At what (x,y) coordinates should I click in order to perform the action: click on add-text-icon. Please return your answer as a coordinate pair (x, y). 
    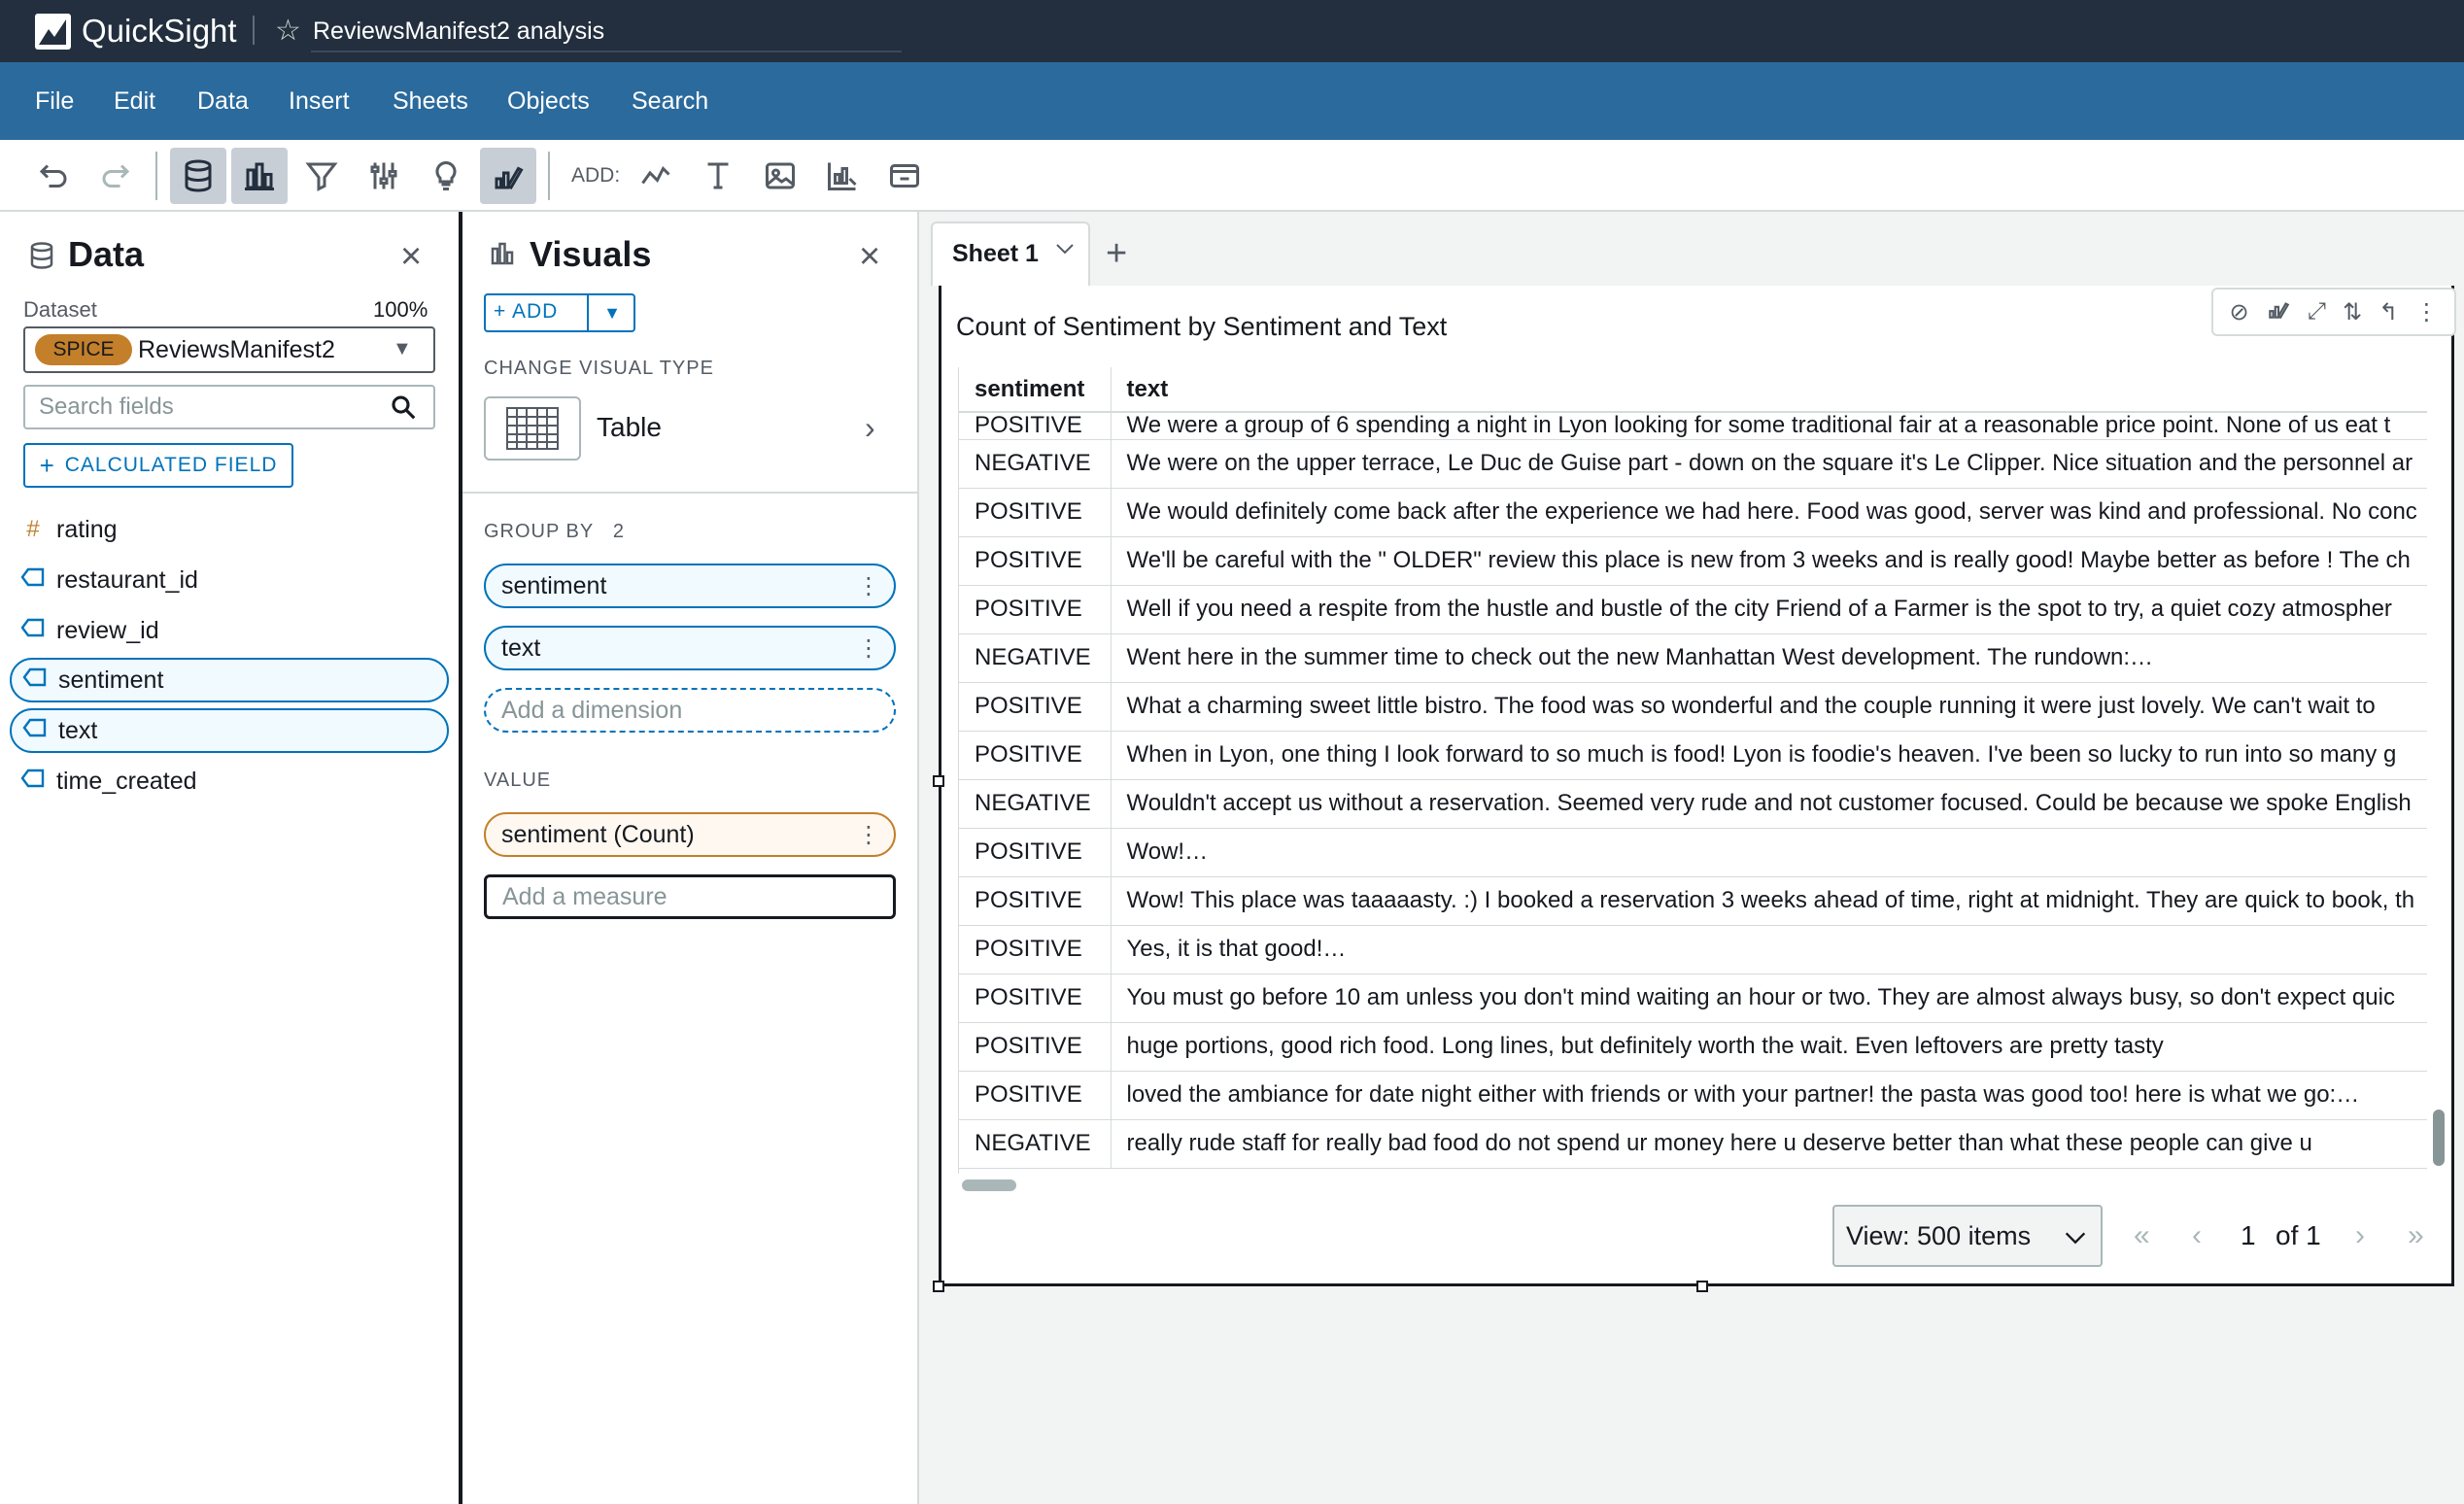
    Looking at the image, I should click on (718, 176).